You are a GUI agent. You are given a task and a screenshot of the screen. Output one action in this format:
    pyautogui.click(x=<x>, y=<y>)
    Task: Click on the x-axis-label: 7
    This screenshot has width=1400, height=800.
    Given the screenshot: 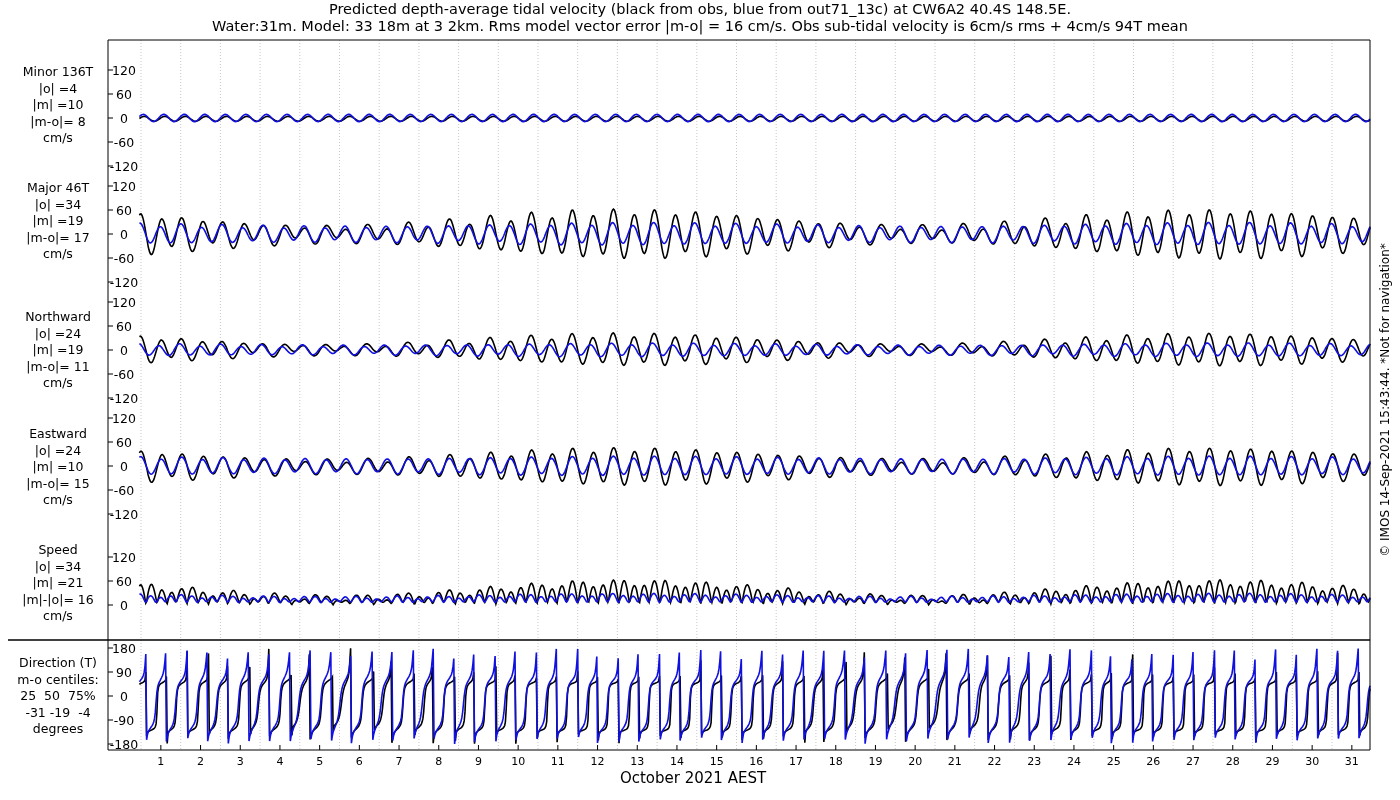 What is the action you would take?
    pyautogui.click(x=399, y=761)
    